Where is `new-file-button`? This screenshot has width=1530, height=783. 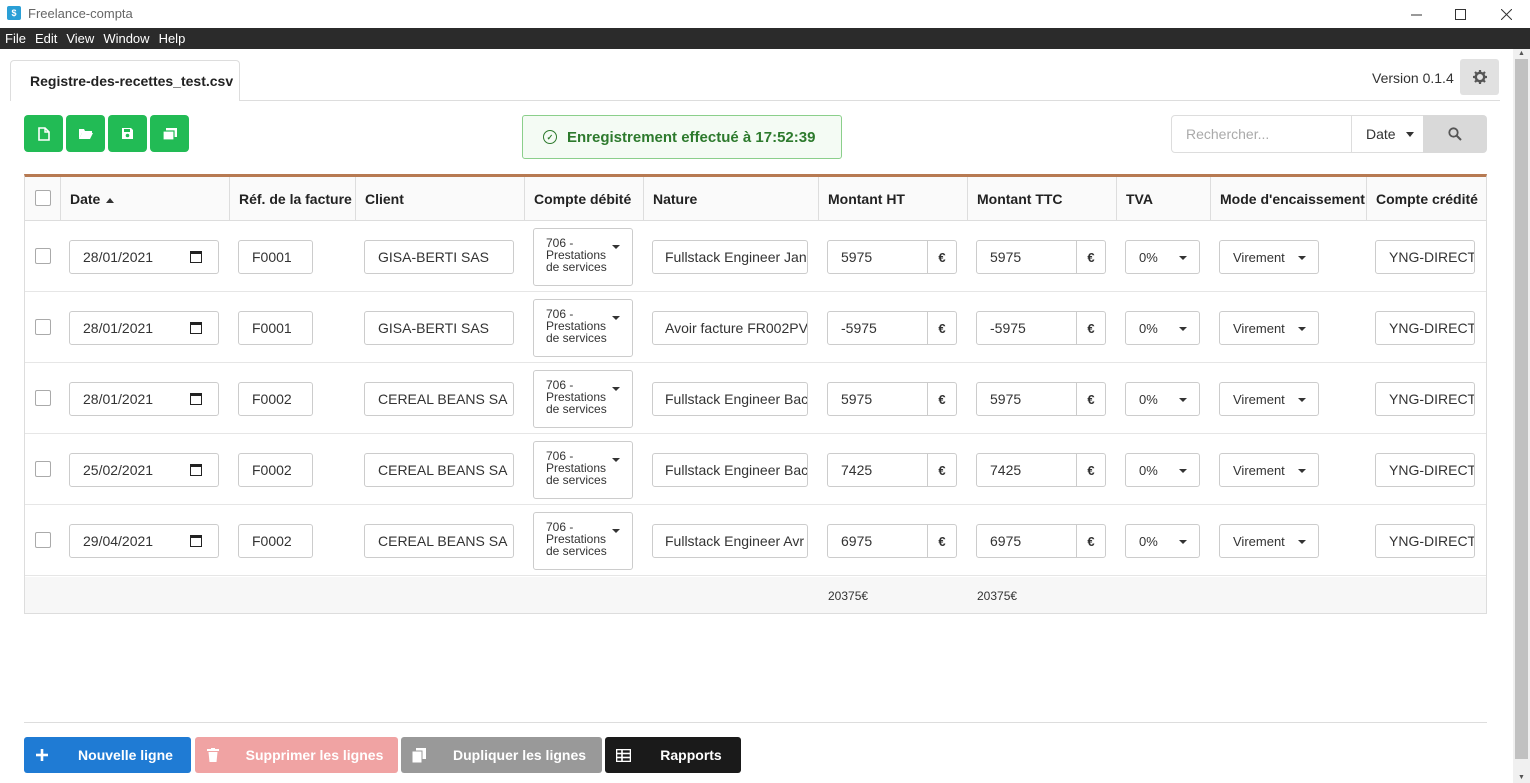
new-file-button is located at coordinates (43, 133).